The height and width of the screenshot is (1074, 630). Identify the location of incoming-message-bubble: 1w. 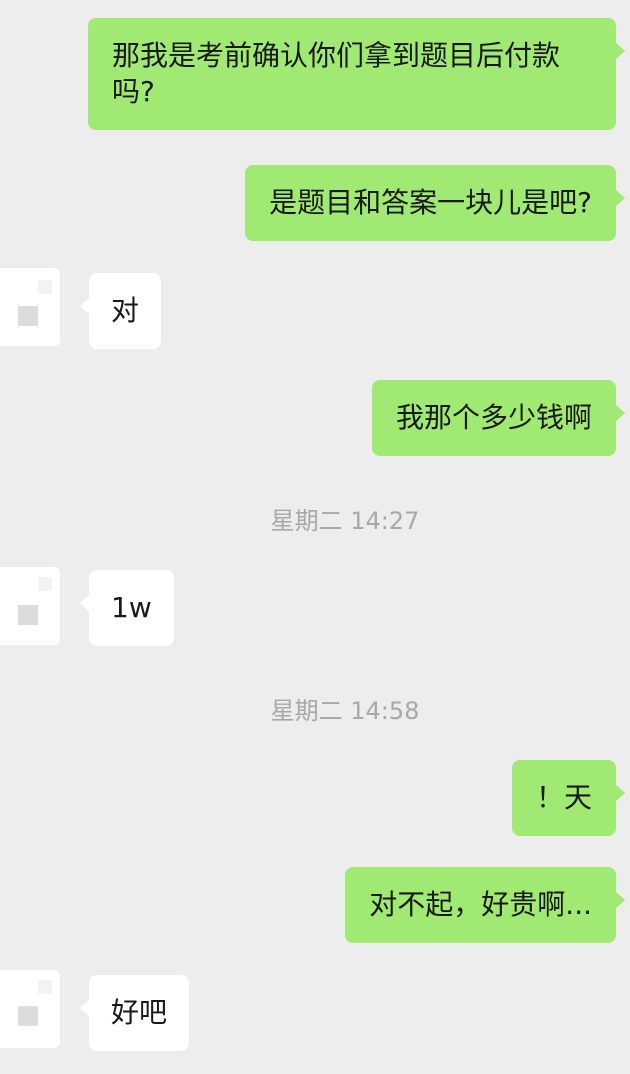
(127, 608).